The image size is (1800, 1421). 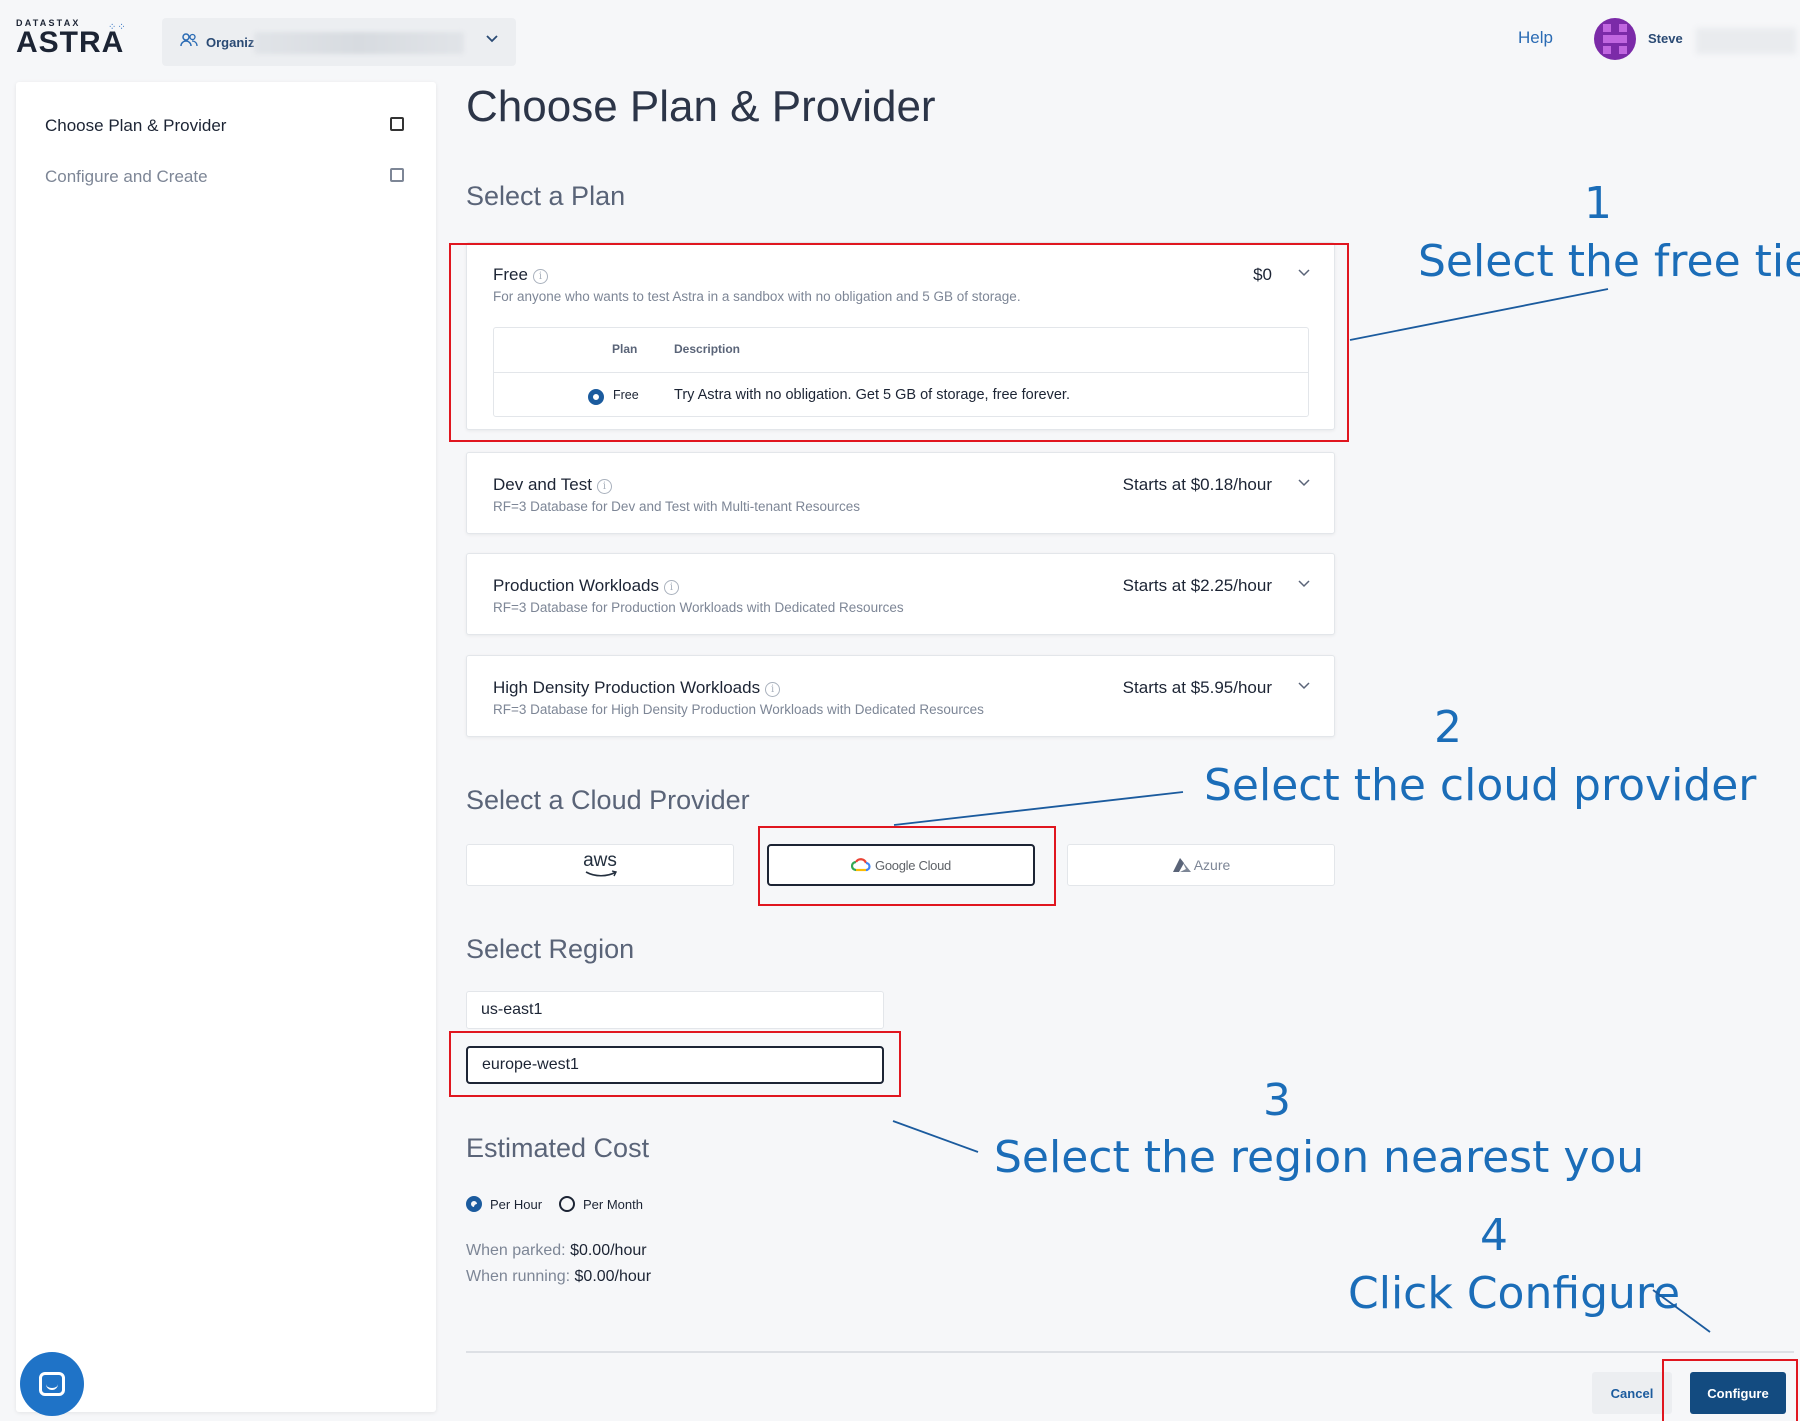 I want to click on plan-price: Starts at $2.25/hour, so click(x=1197, y=585).